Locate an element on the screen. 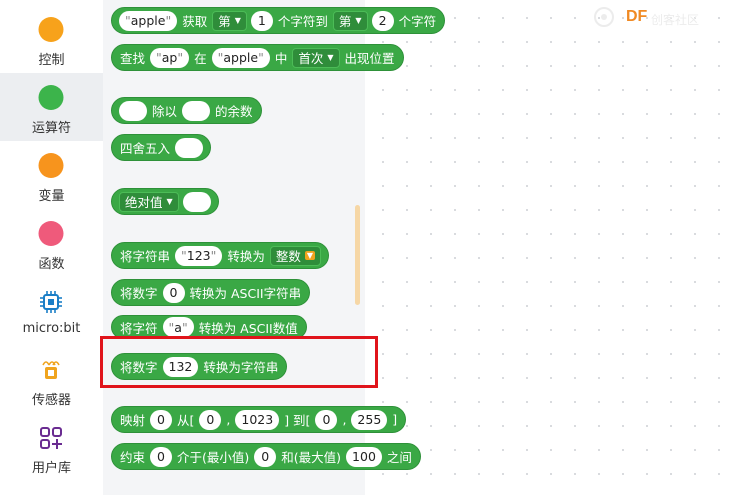 The image size is (733, 495). char-input: " a " is located at coordinates (178, 327).